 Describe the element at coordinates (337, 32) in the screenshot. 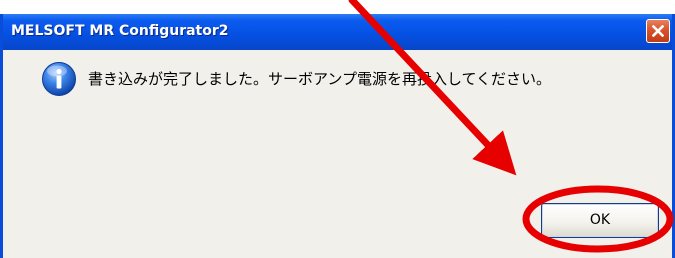

I see `title-bar: MELSOFT MR Configurator2` at that location.